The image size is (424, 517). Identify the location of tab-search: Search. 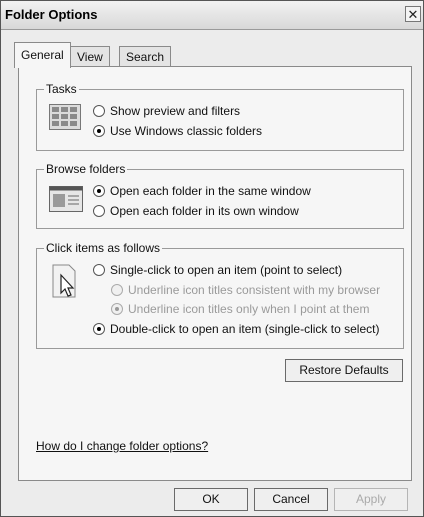
(145, 56).